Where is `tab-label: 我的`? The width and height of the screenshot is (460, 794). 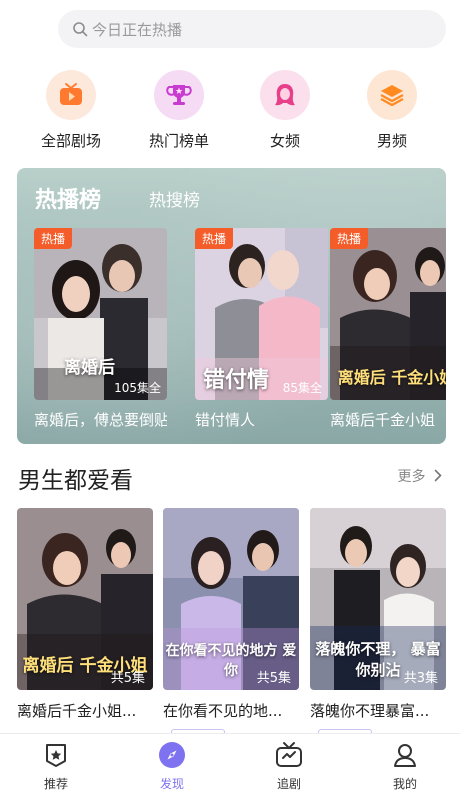
tab-label: 我的 is located at coordinates (404, 784).